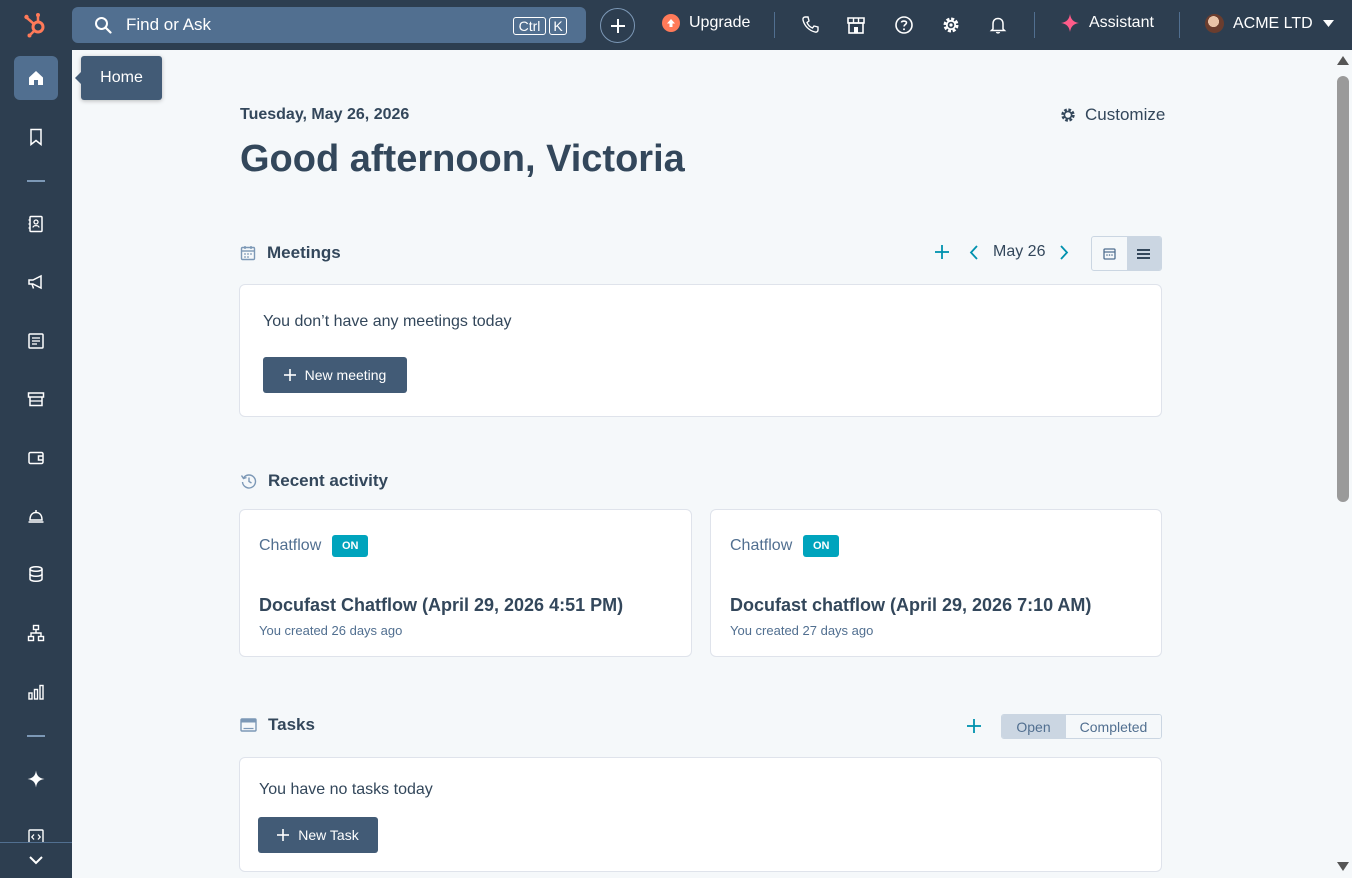  I want to click on search-icon, so click(103, 25).